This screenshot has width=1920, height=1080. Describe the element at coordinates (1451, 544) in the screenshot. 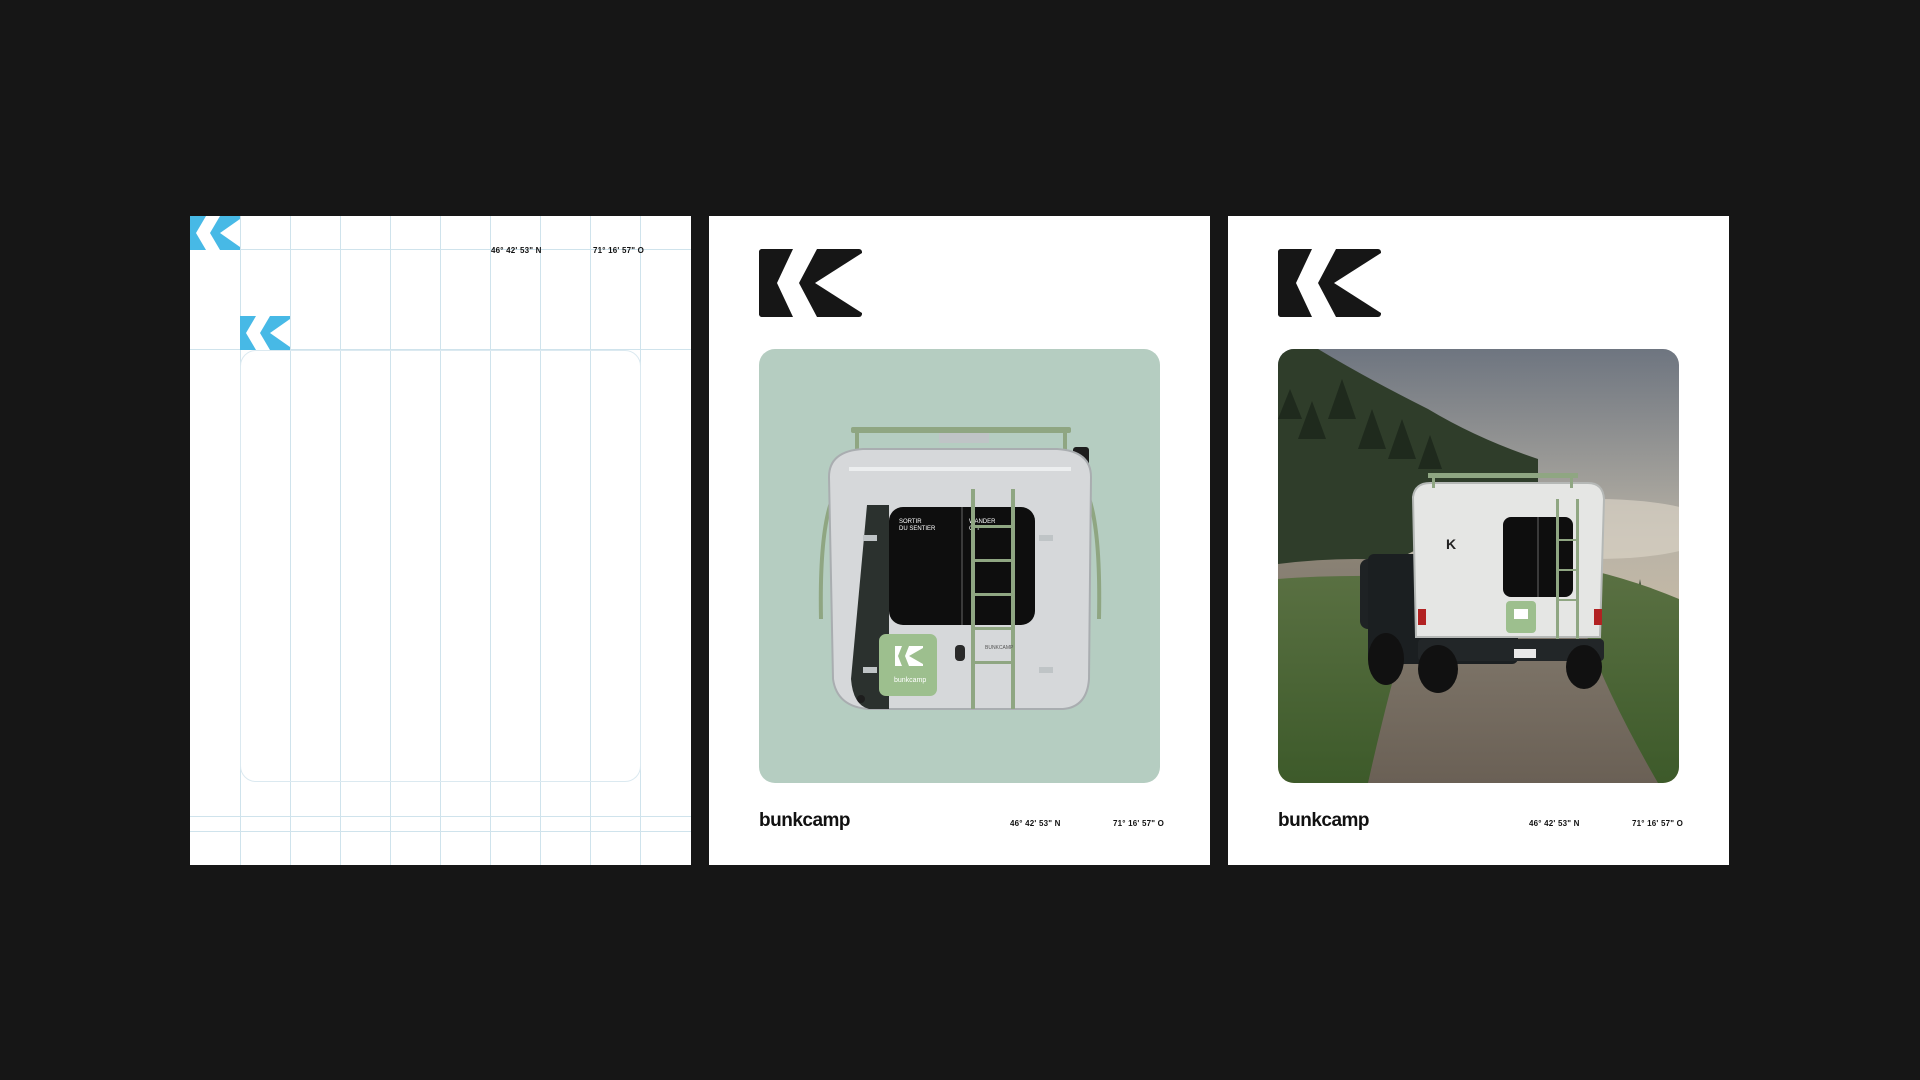

I see `svg-text: K` at that location.